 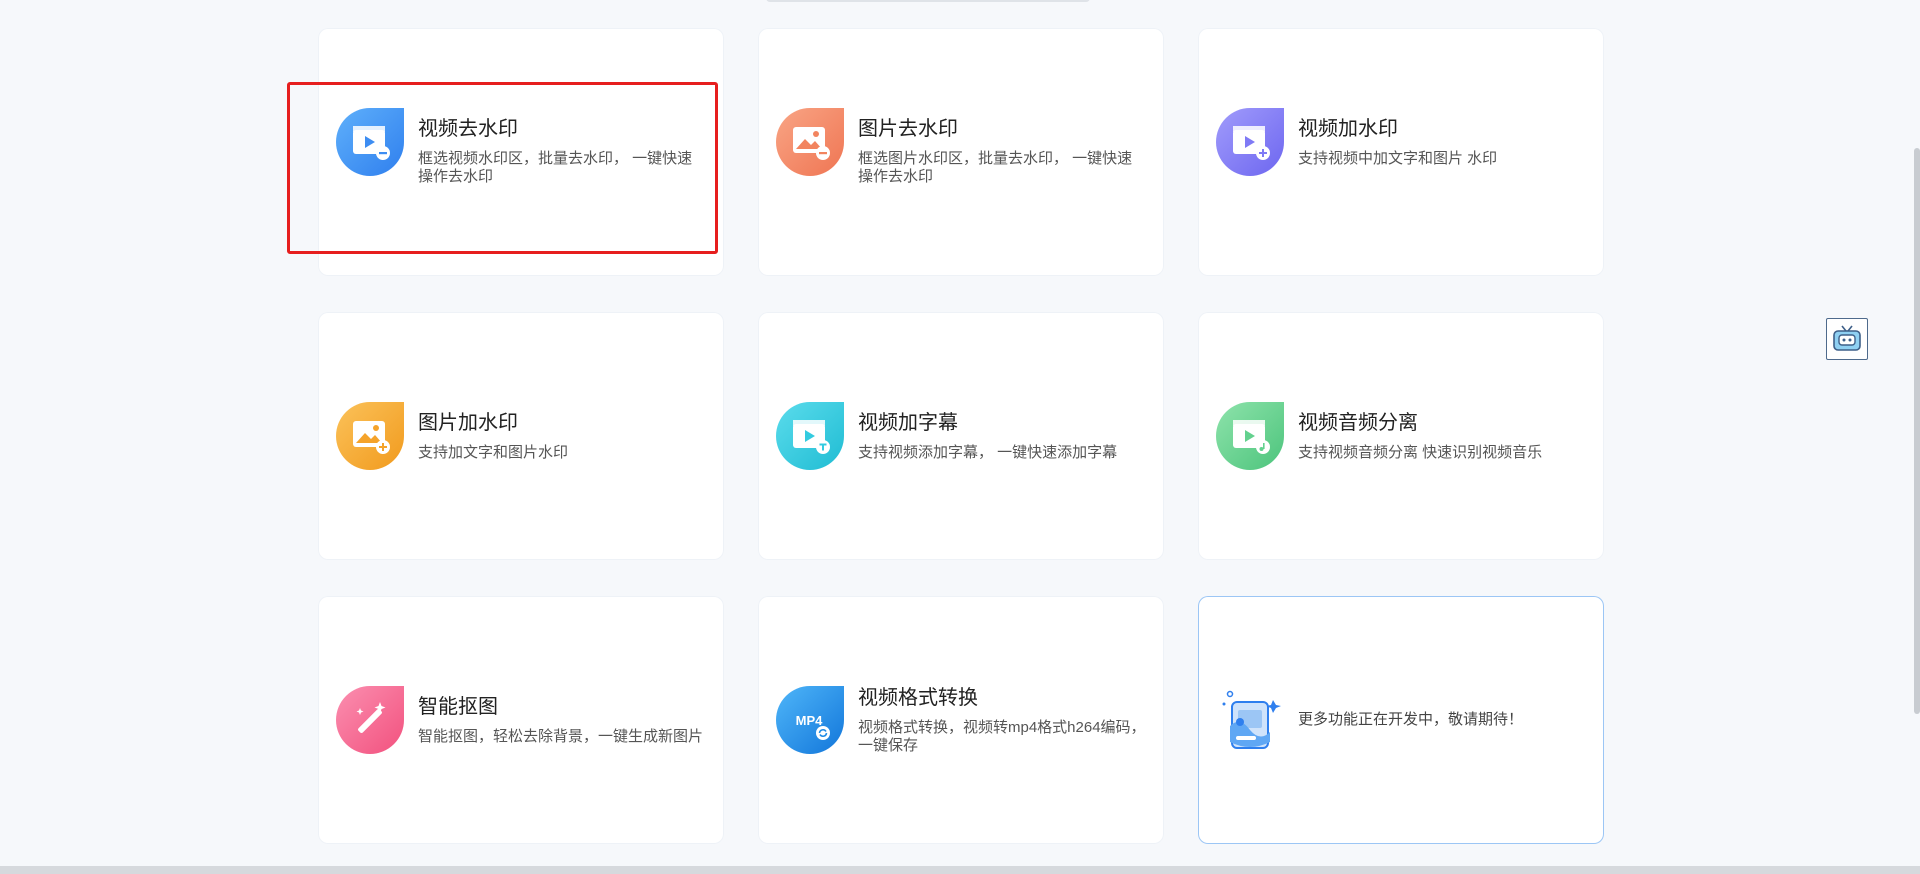 I want to click on card-video-subtitle: 视频加字幕 支持视频添加字幕， 一键快速添加字幕, so click(x=961, y=436).